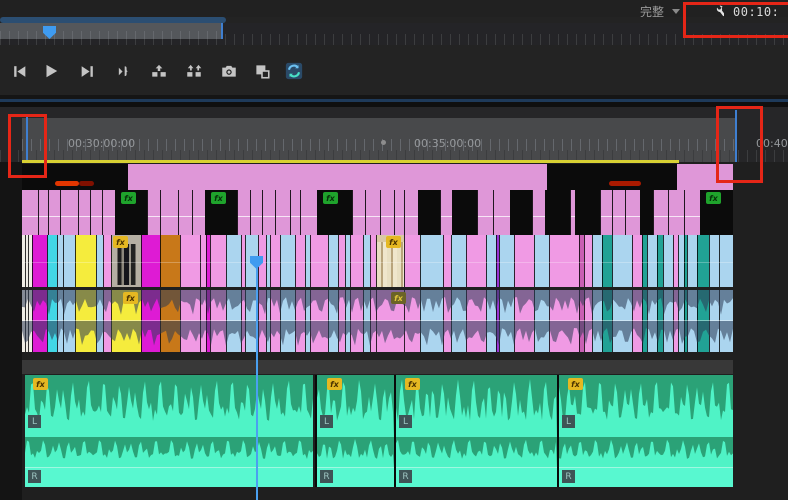 The image size is (788, 500). What do you see at coordinates (87, 71) in the screenshot?
I see `step-forward-button` at bounding box center [87, 71].